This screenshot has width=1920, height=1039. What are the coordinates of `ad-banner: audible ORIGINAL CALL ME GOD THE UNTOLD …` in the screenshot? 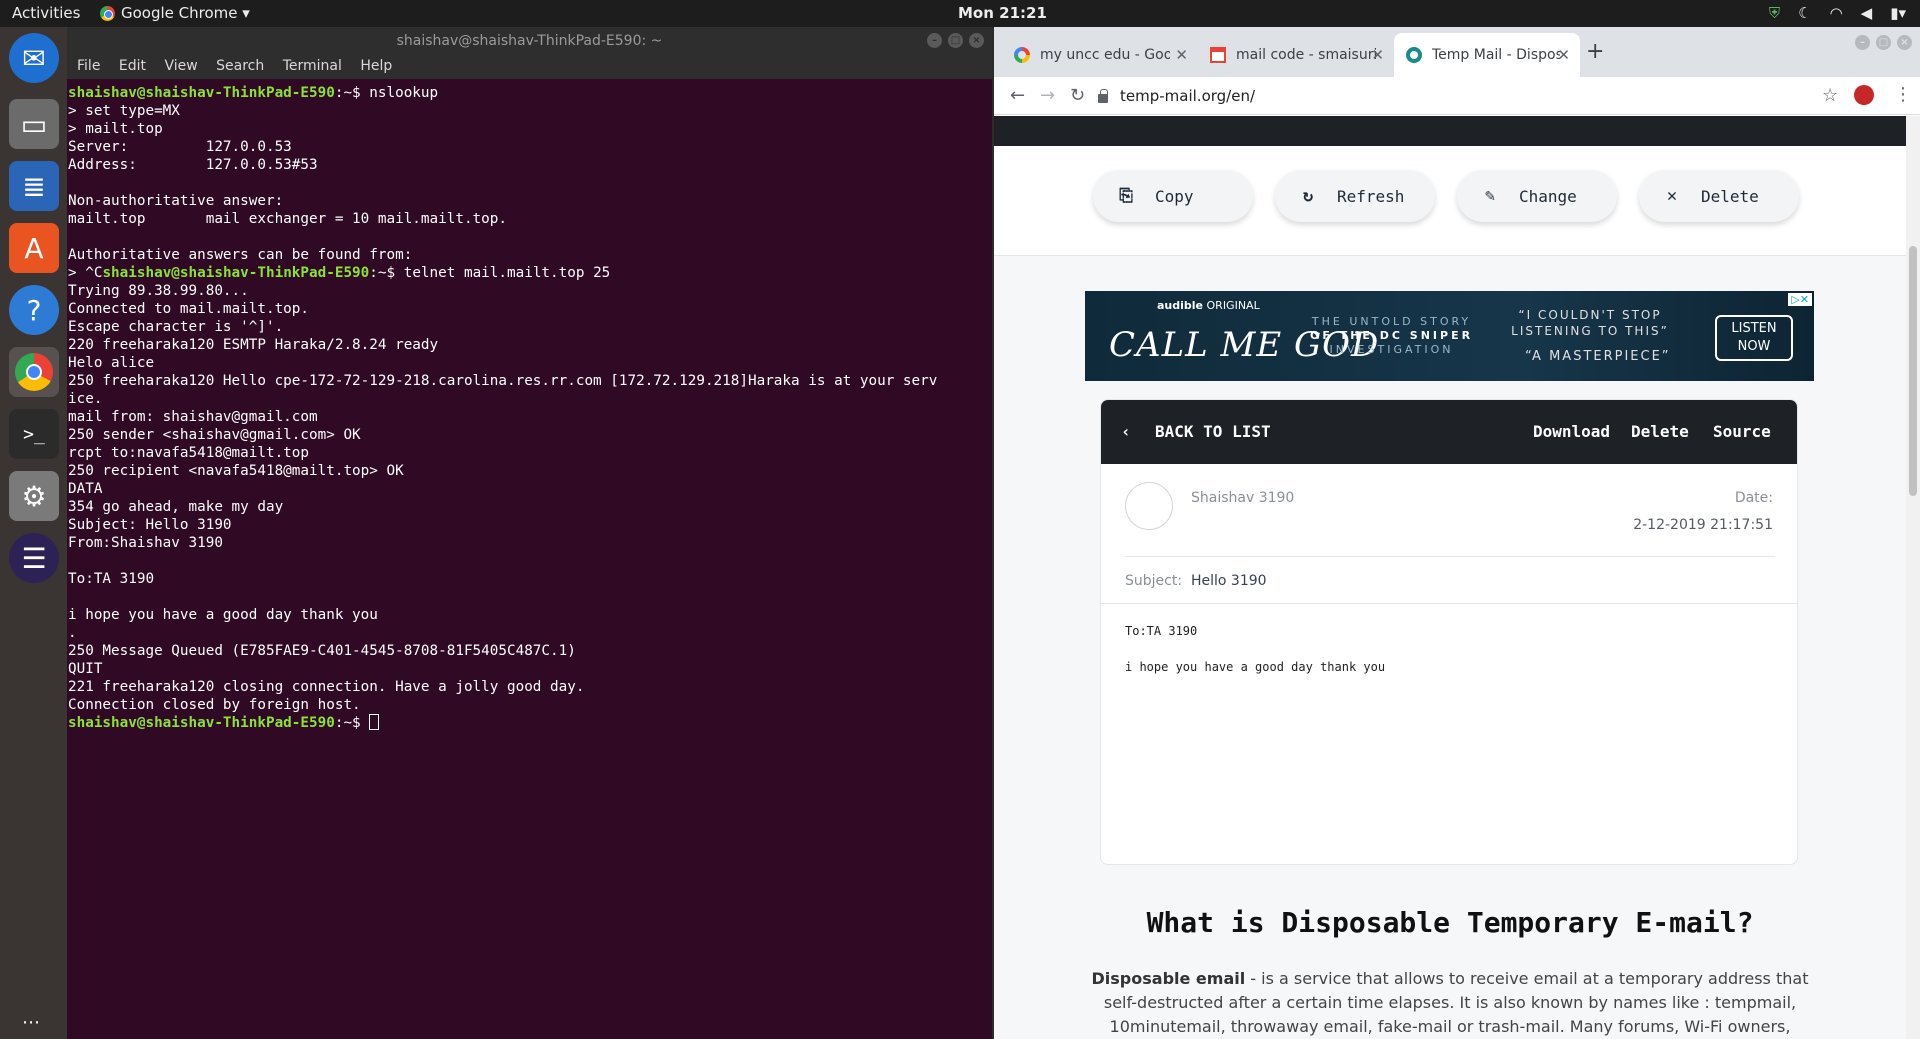 It's located at (1449, 336).